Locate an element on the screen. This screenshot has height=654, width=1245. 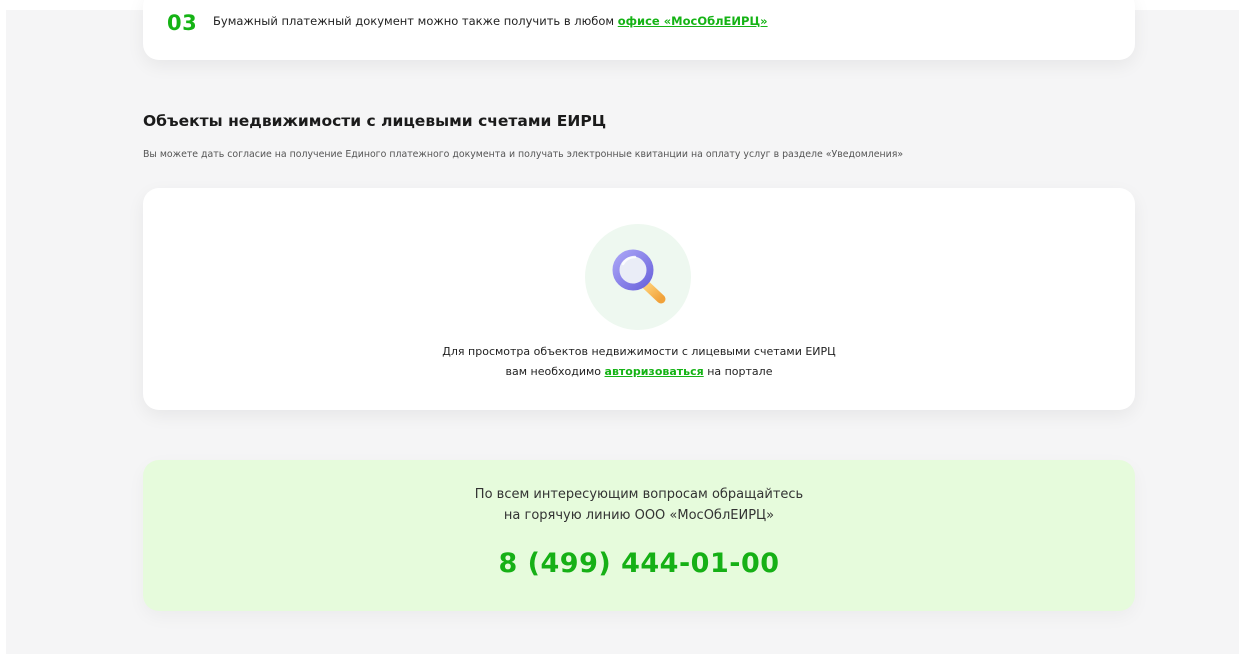
step-number: 03 is located at coordinates (182, 23).